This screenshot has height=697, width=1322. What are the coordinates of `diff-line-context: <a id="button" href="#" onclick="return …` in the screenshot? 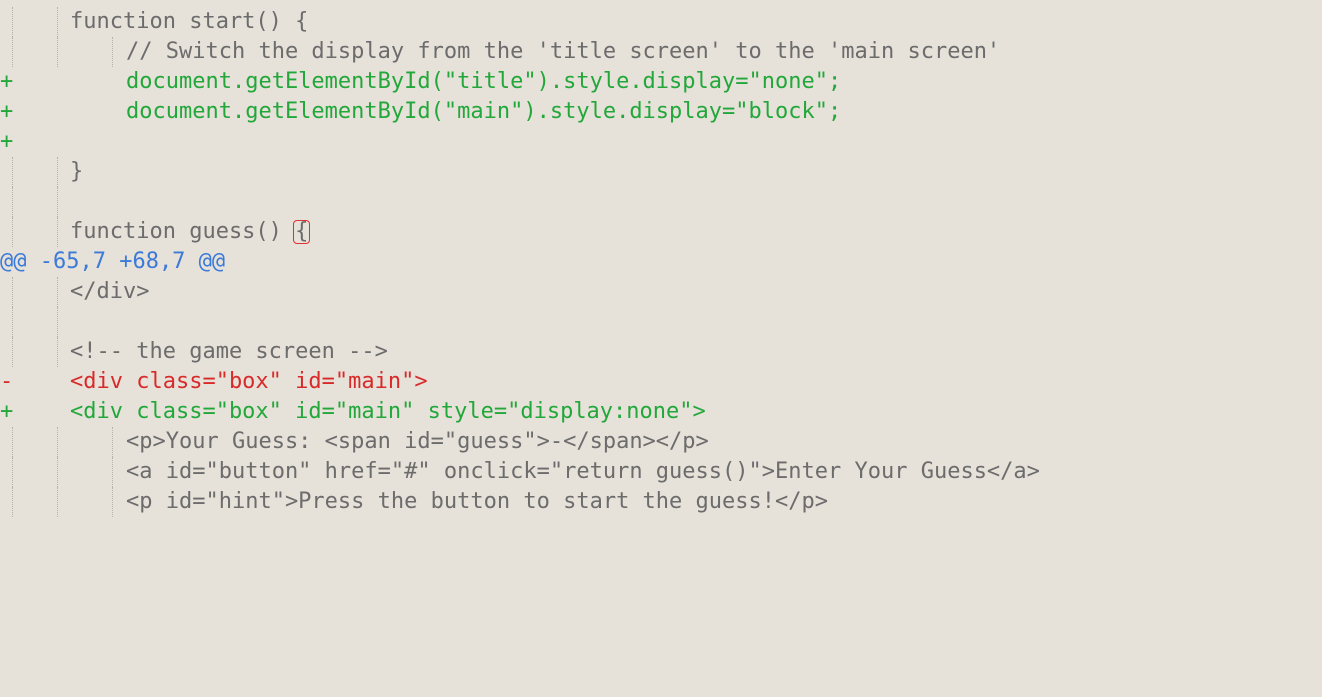 It's located at (661, 472).